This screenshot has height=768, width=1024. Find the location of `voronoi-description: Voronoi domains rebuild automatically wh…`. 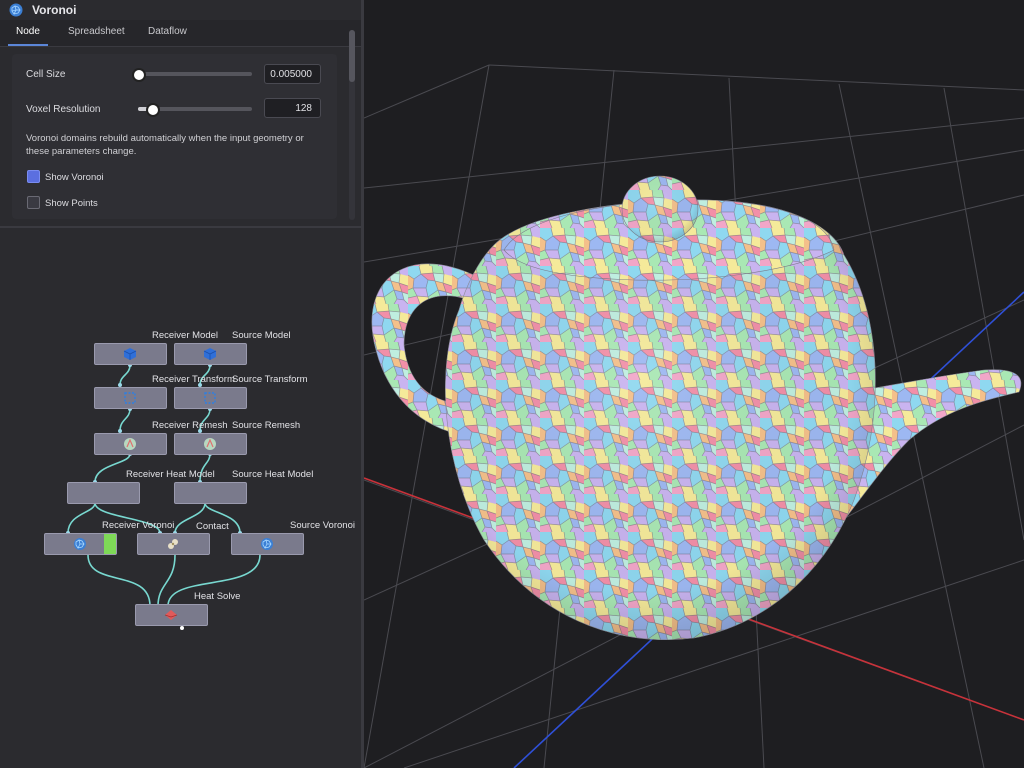

voronoi-description: Voronoi domains rebuild automatically wh… is located at coordinates (165, 145).